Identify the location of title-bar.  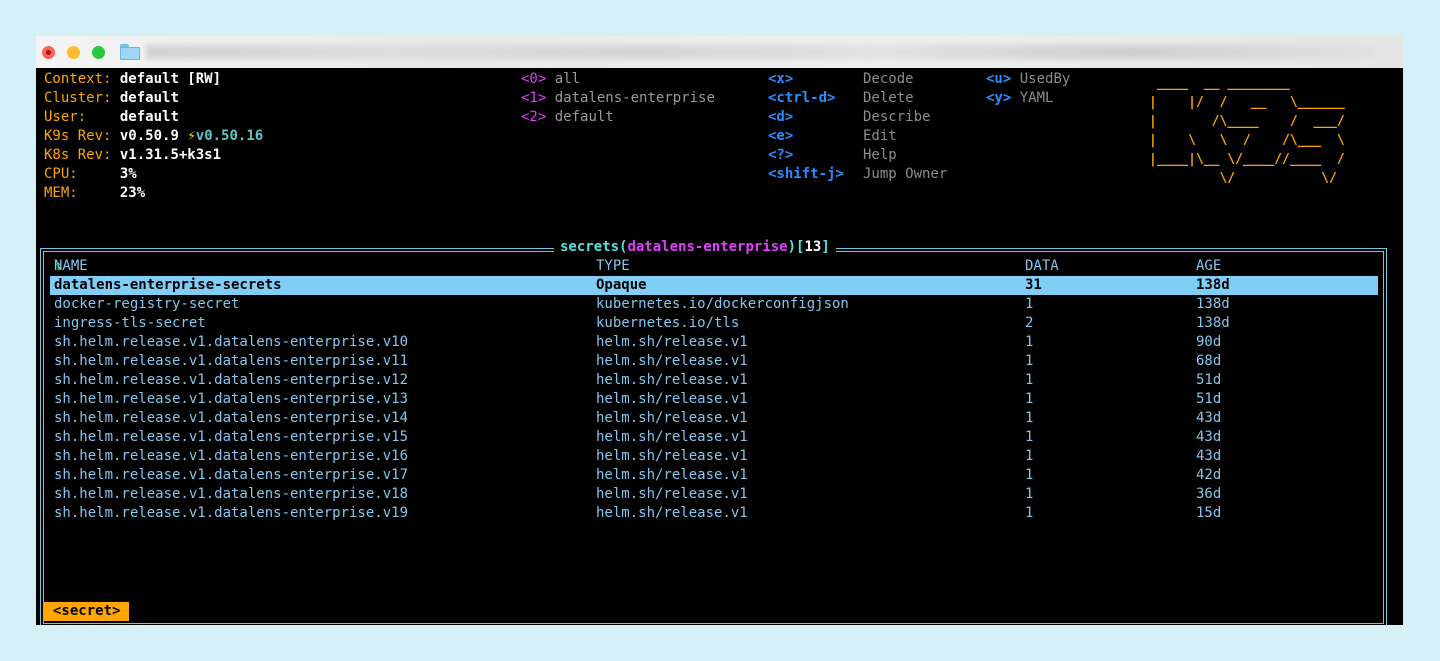
(719, 52).